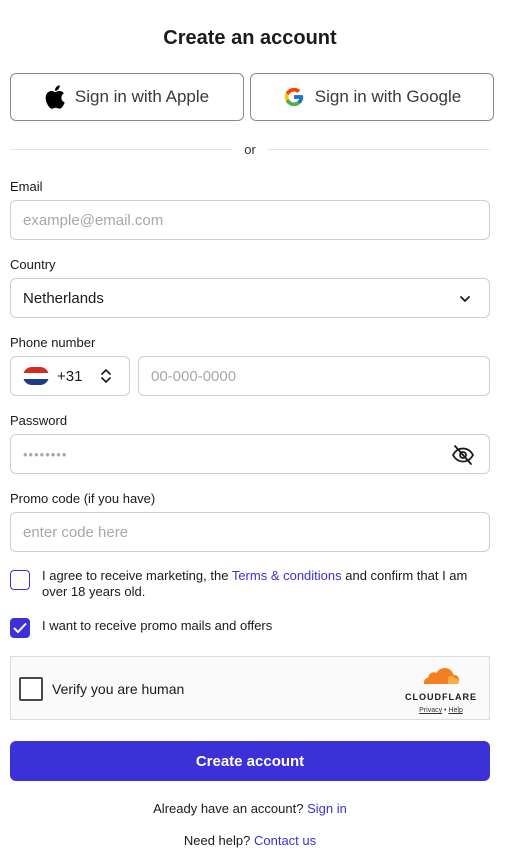 This screenshot has width=512, height=867. What do you see at coordinates (430, 710) in the screenshot?
I see `privacy-link: Privacy` at bounding box center [430, 710].